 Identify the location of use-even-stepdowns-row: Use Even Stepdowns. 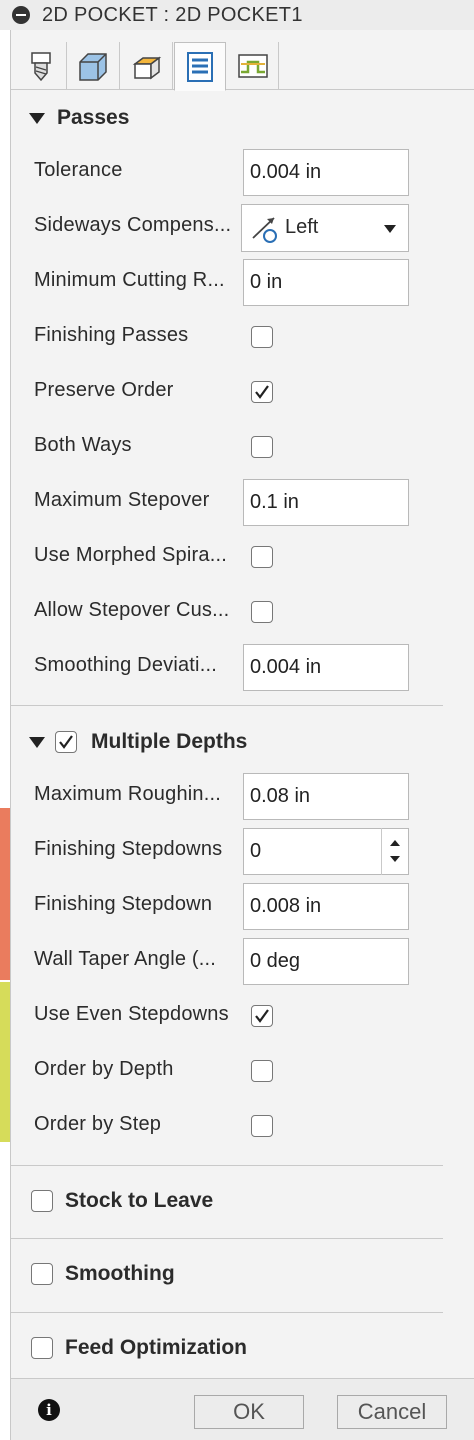
(242, 1016).